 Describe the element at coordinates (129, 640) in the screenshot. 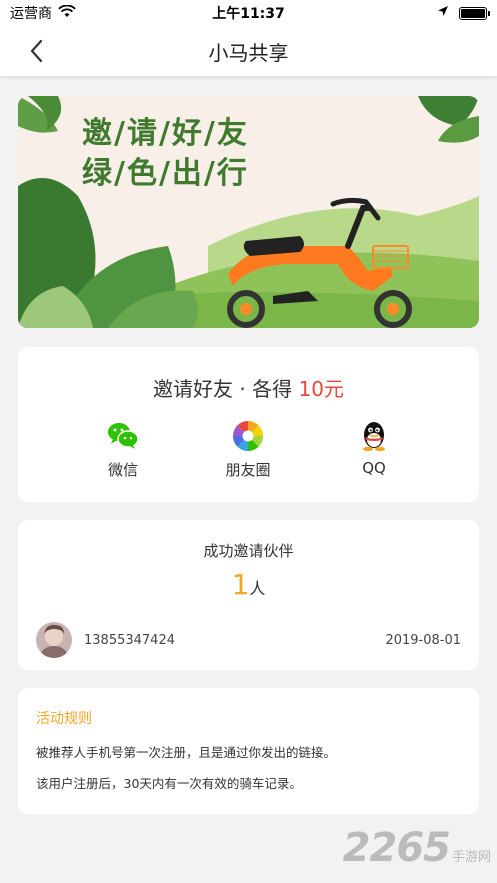

I see `partner-phone: 13855347424` at that location.